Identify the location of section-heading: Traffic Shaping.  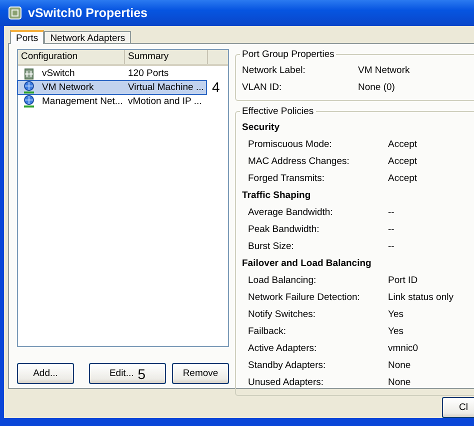
(277, 196).